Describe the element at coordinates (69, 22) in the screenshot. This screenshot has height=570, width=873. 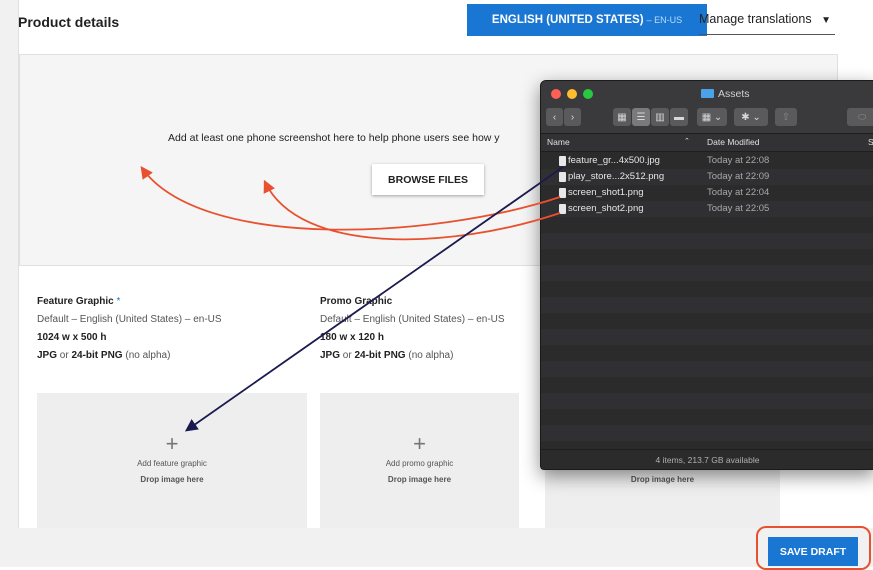
I see `page-title: Product details` at that location.